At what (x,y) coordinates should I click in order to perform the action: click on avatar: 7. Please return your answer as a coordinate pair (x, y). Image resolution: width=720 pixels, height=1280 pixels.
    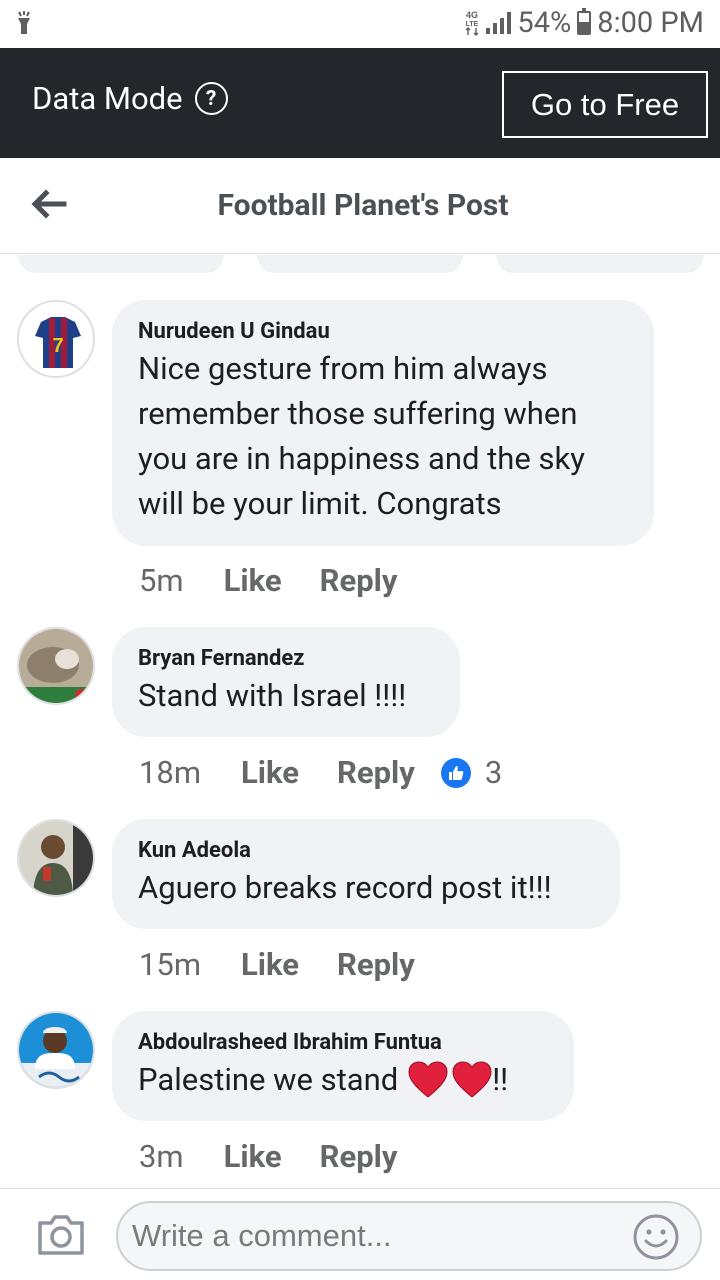
    Looking at the image, I should click on (56, 339).